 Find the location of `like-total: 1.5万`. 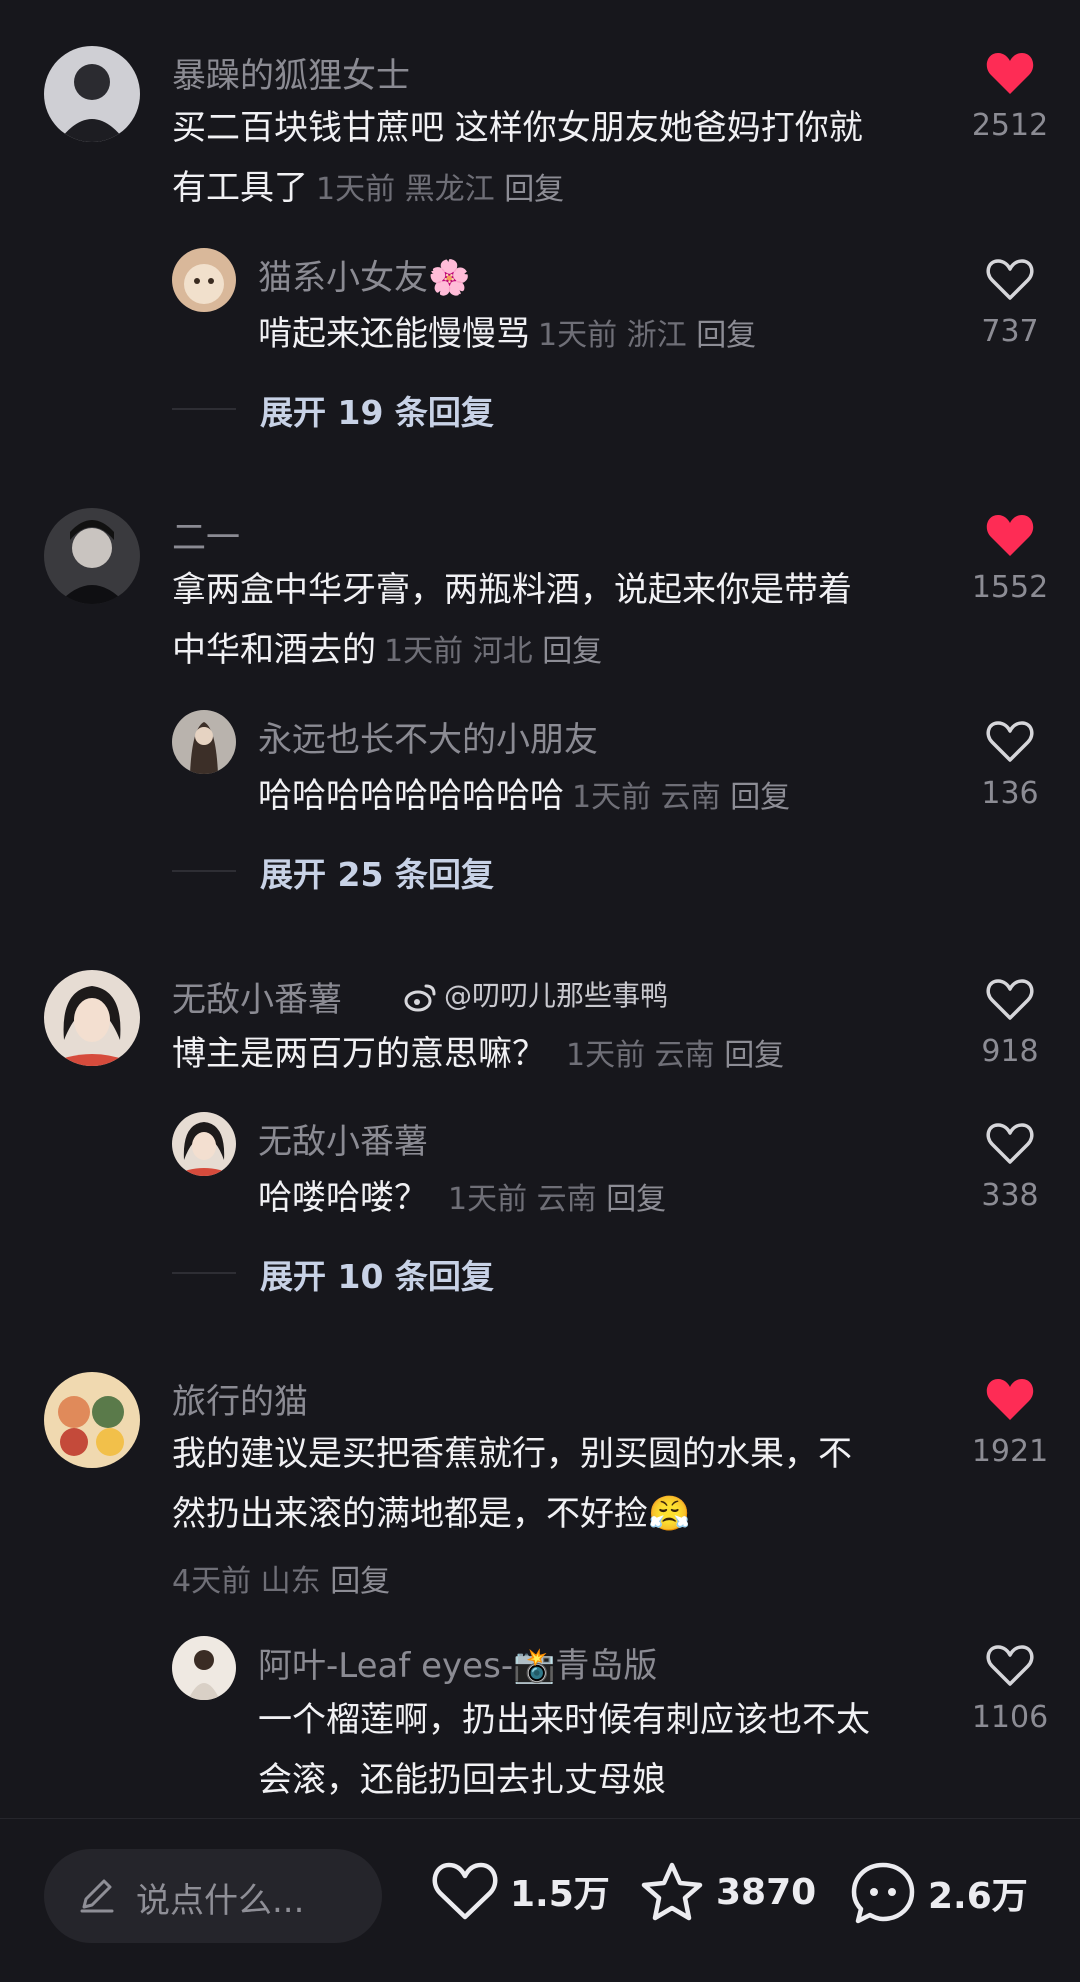

like-total: 1.5万 is located at coordinates (560, 1894).